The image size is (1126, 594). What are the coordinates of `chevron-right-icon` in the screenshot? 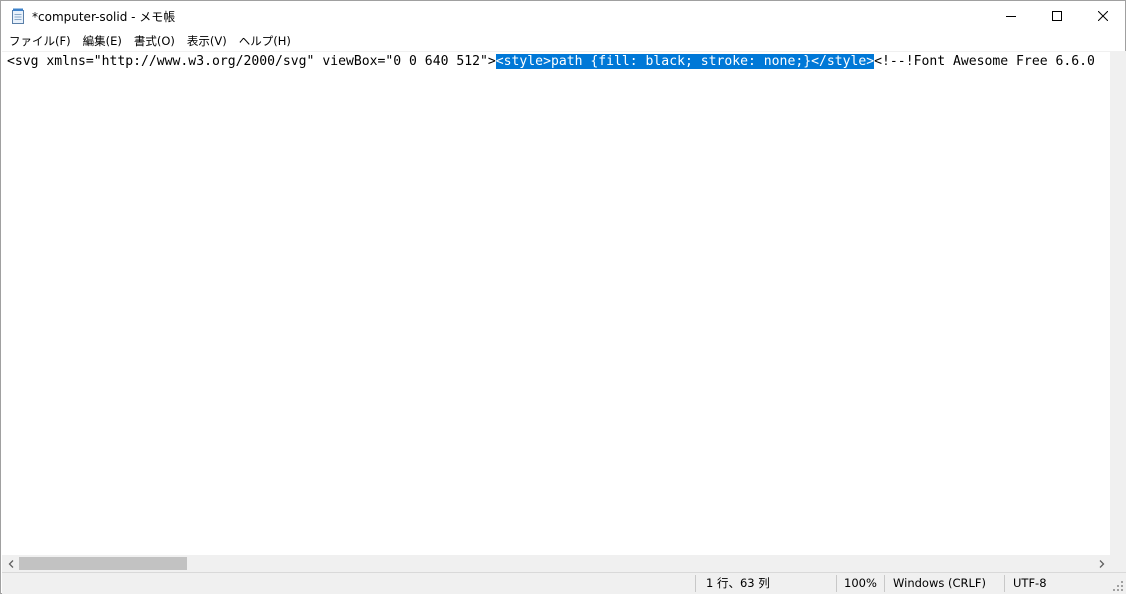 It's located at (1101, 563).